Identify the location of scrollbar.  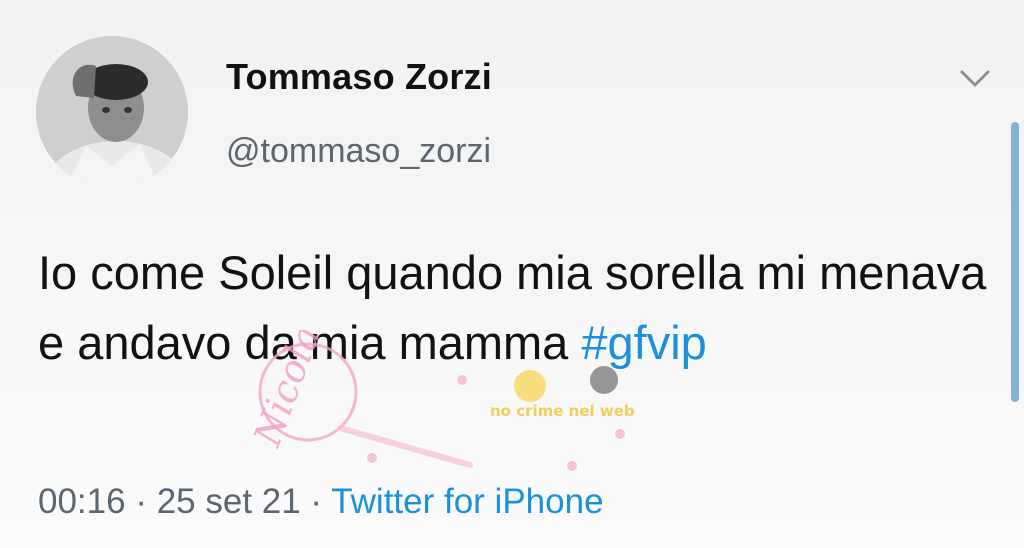
(1015, 262).